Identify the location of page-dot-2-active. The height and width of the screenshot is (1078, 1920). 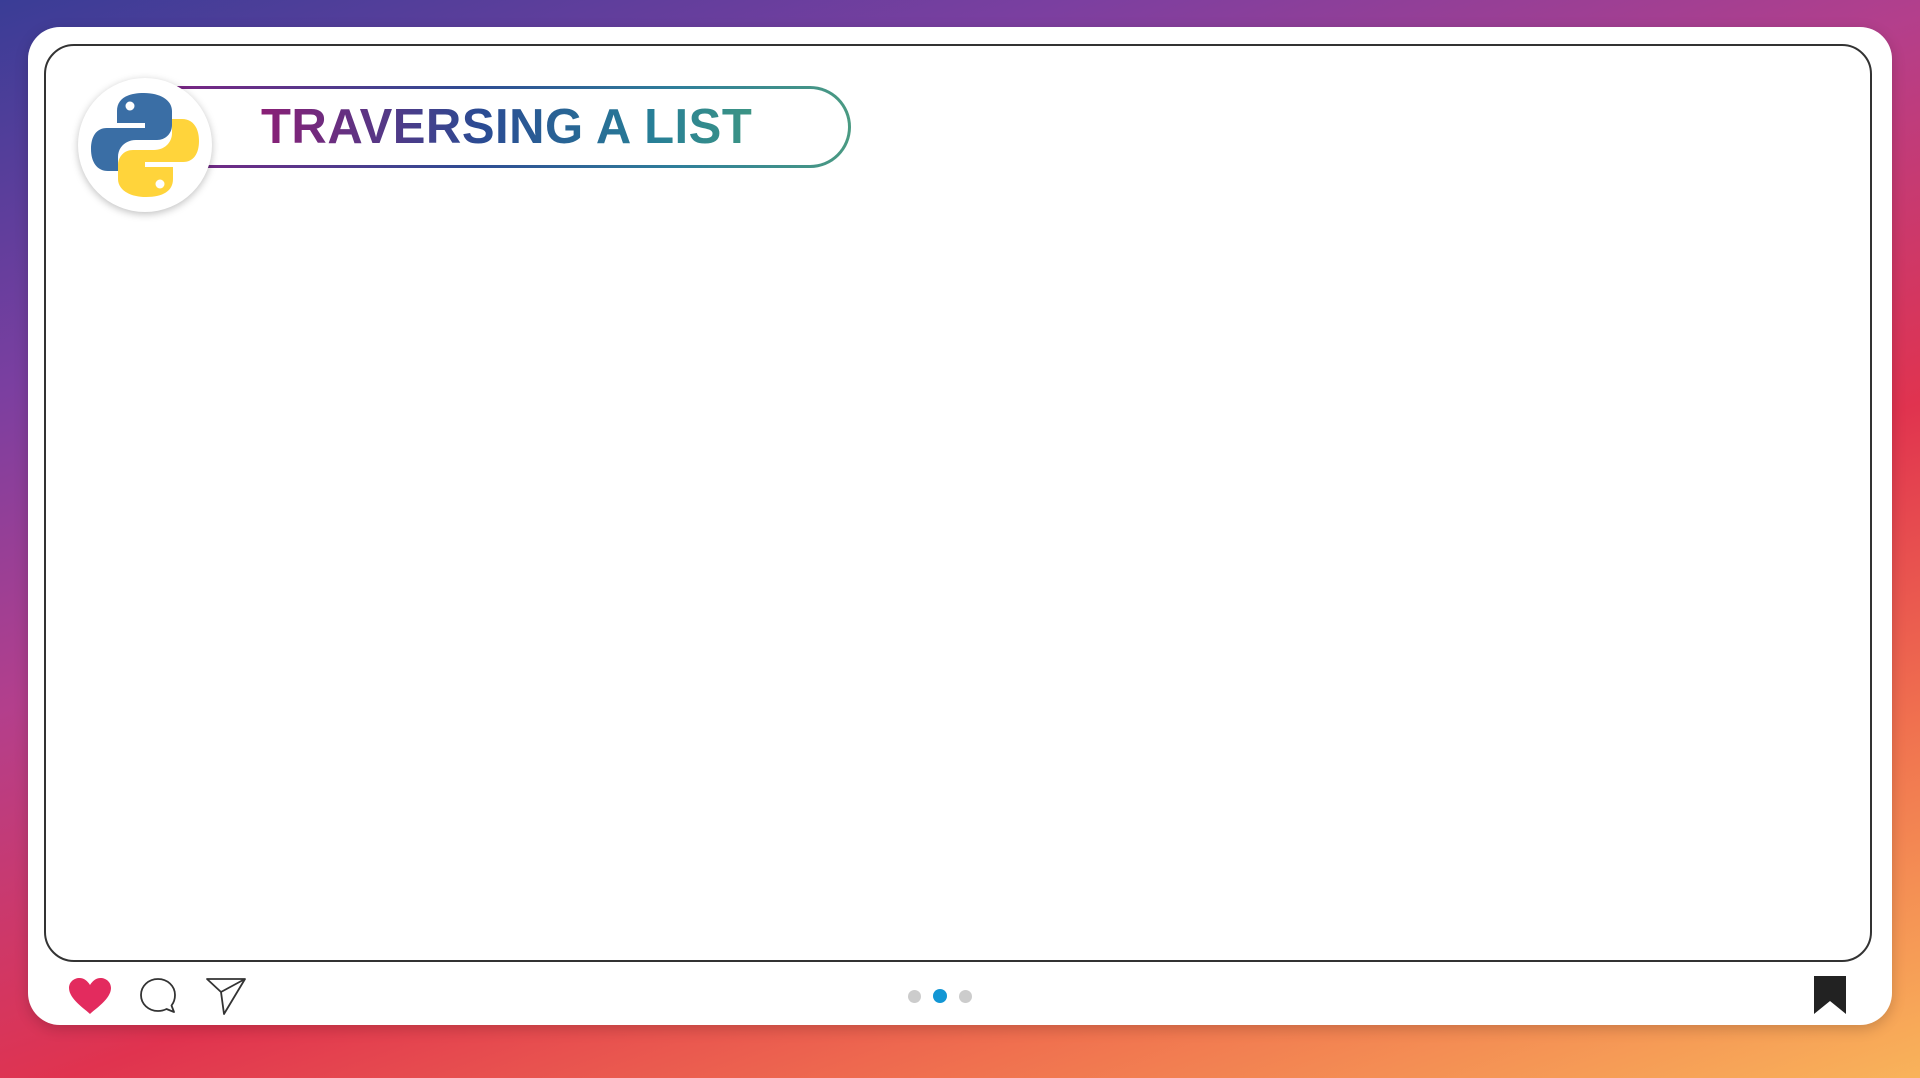
(940, 996).